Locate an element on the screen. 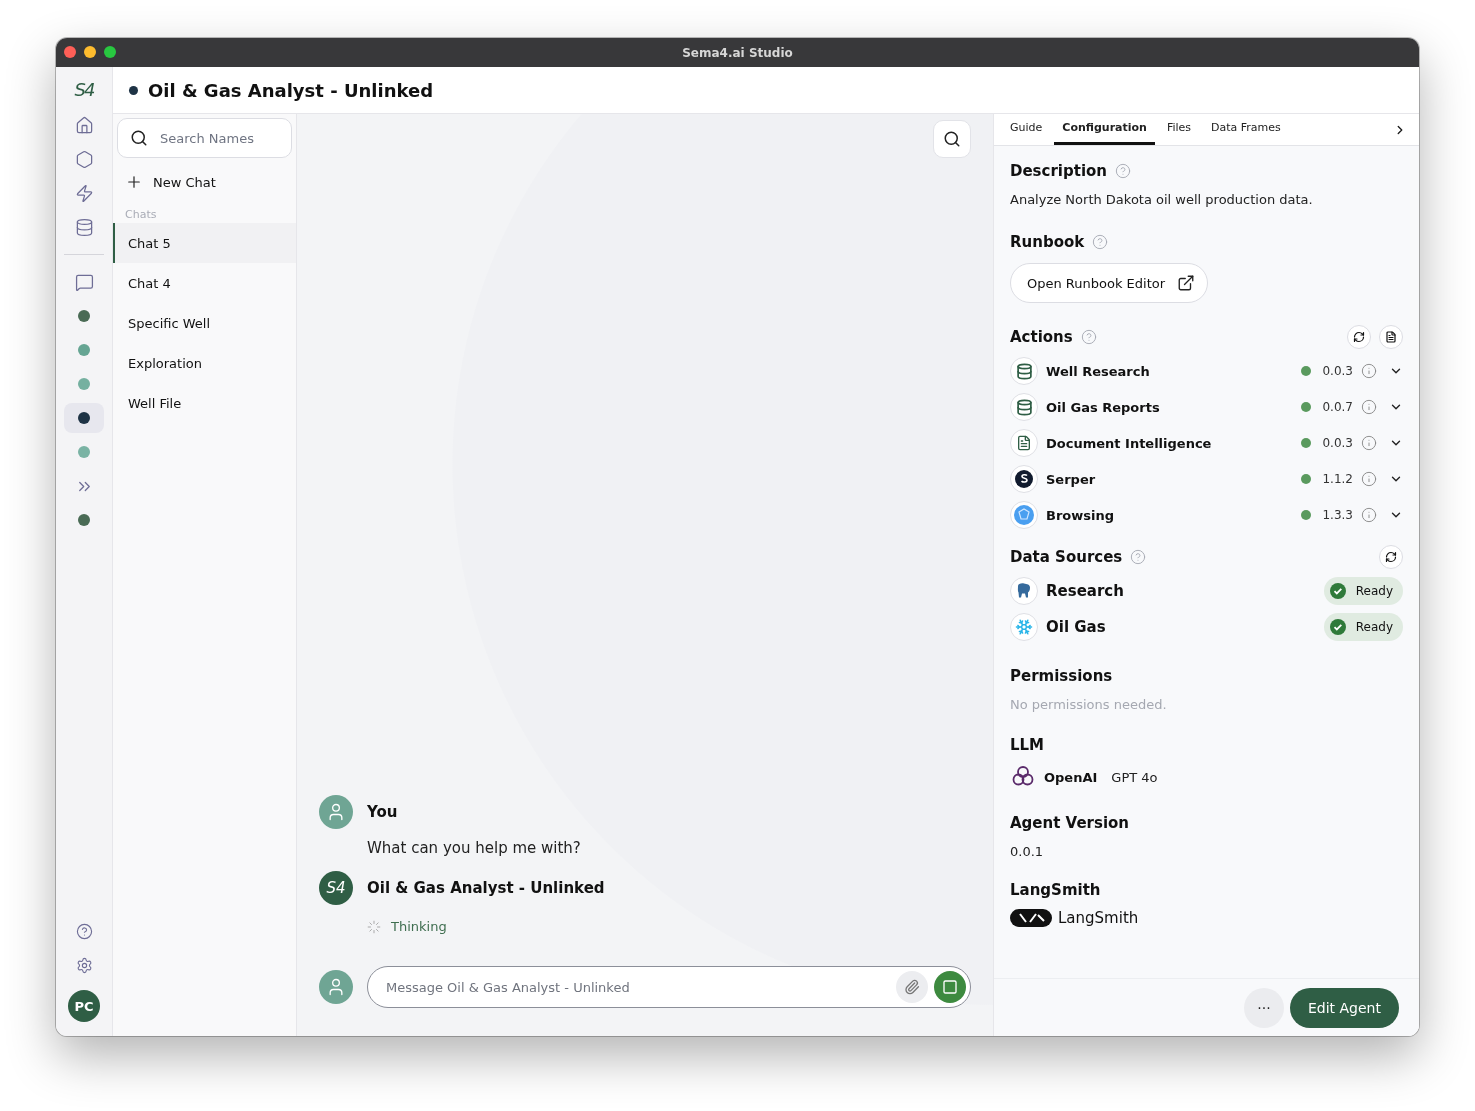 The width and height of the screenshot is (1475, 1111). panel-tab: Data Frames is located at coordinates (1246, 133).